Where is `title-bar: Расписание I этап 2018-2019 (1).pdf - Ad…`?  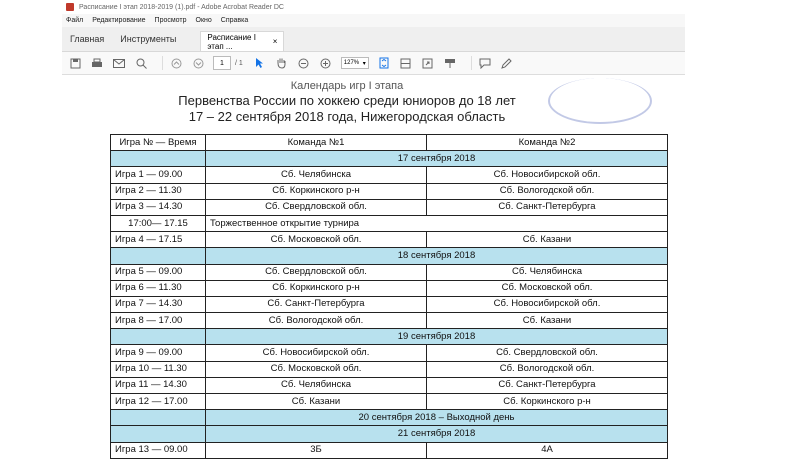
title-bar: Расписание I этап 2018-2019 (1).pdf - Ad… is located at coordinates (373, 7).